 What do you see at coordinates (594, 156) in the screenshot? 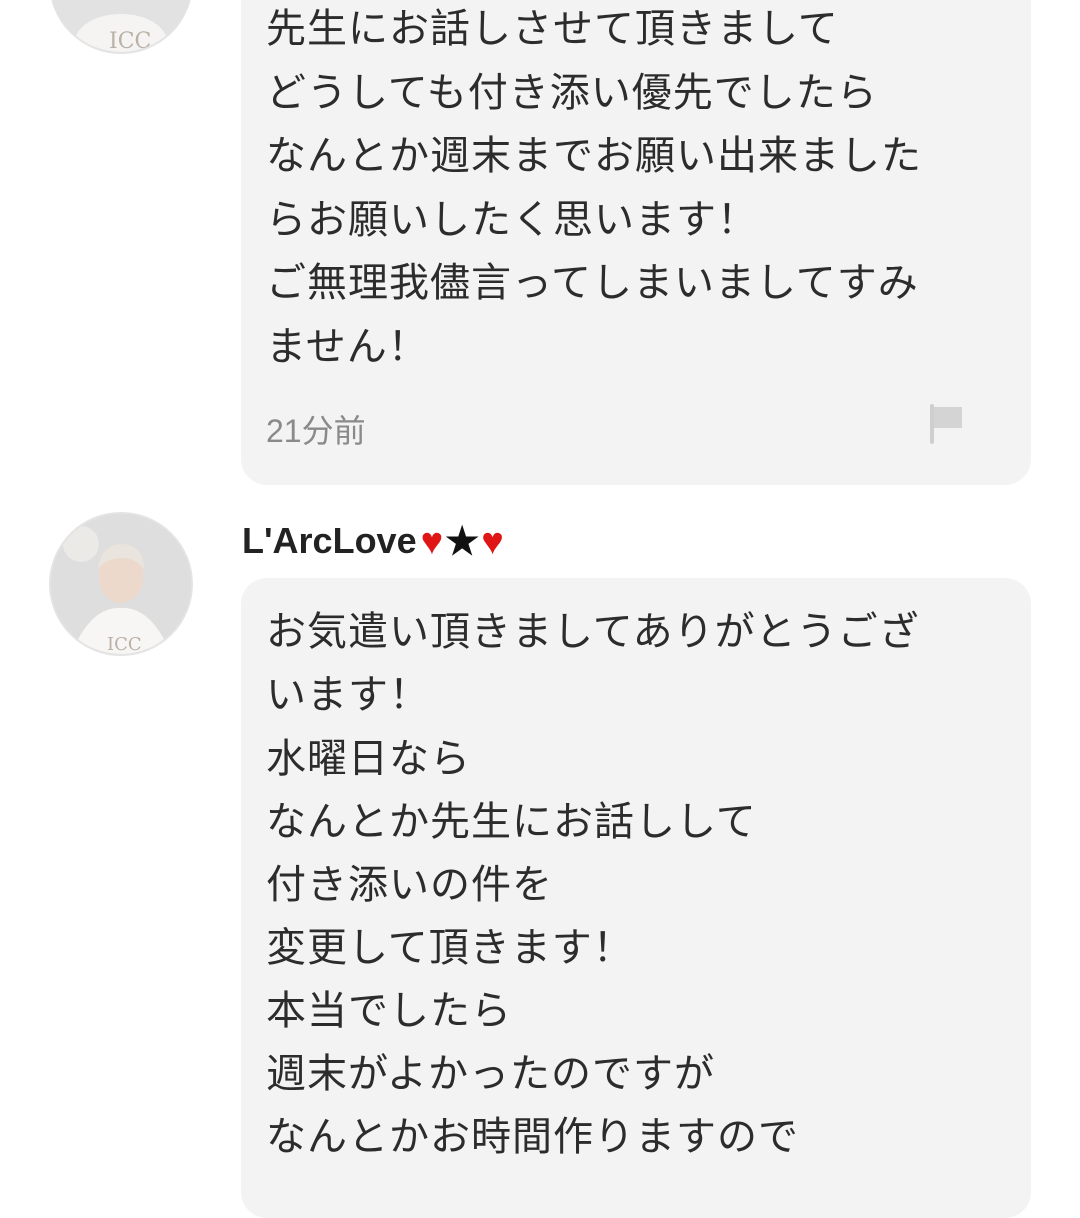
I see `message-line: なんとか週末までお願い出来ました` at bounding box center [594, 156].